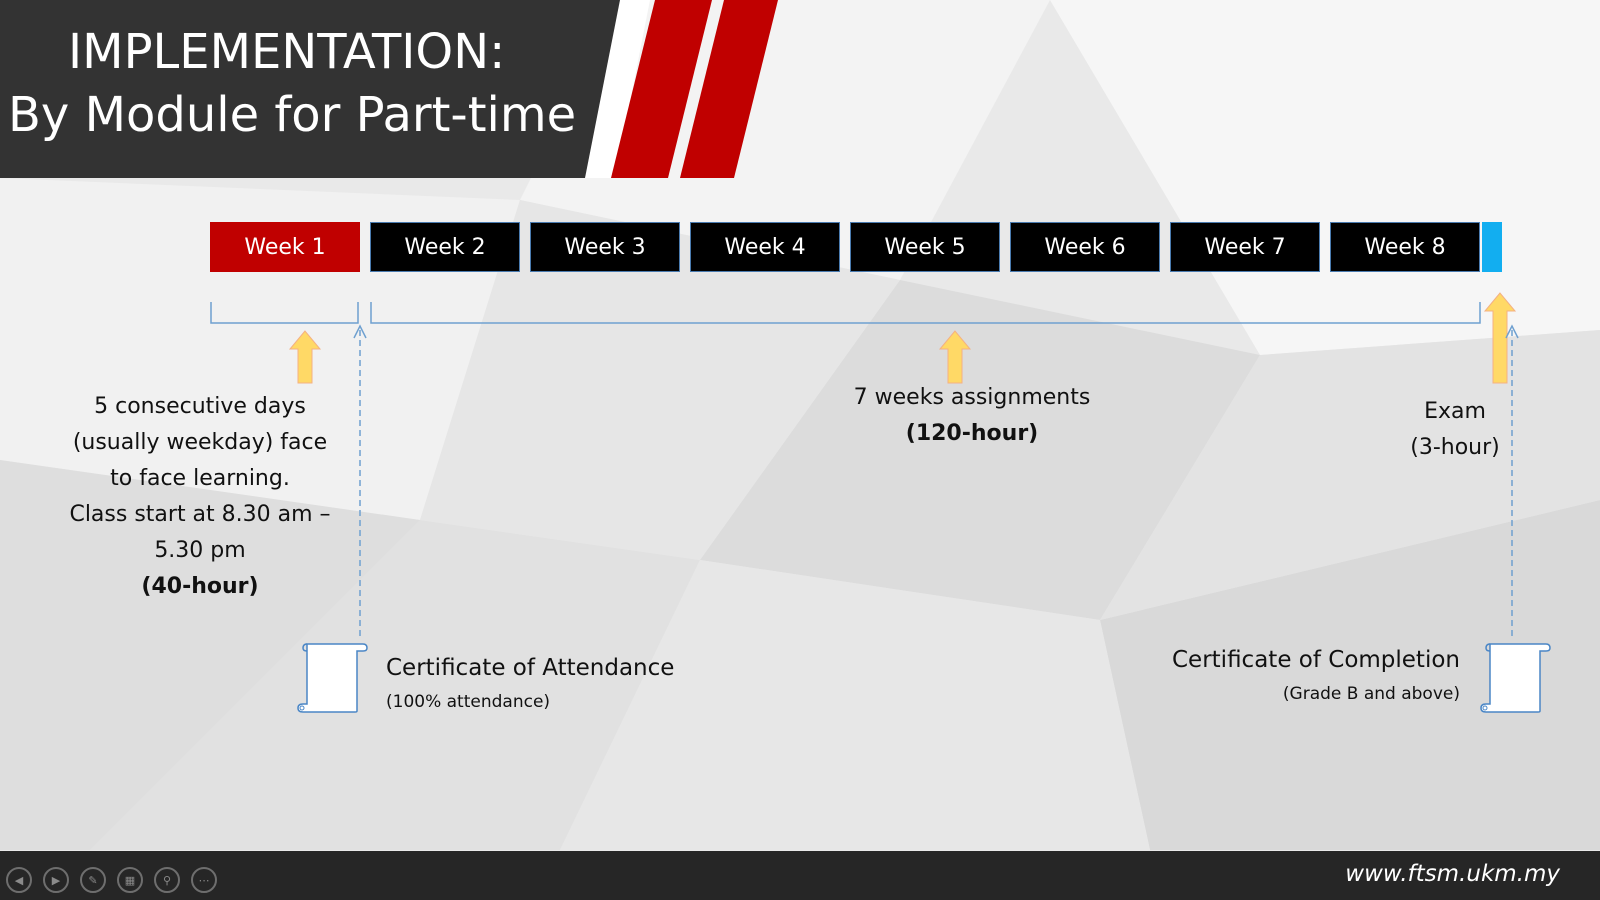  Describe the element at coordinates (200, 586) in the screenshot. I see `face-to-face-hours: (40-hour)` at that location.